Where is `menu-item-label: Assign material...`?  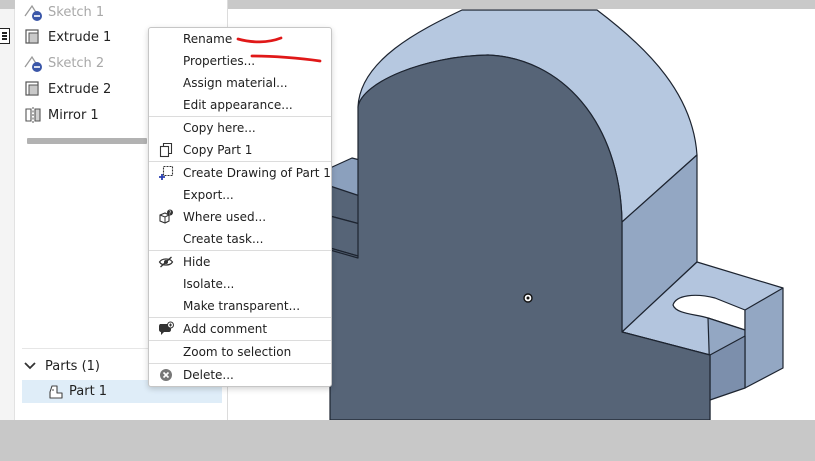 menu-item-label: Assign material... is located at coordinates (235, 83).